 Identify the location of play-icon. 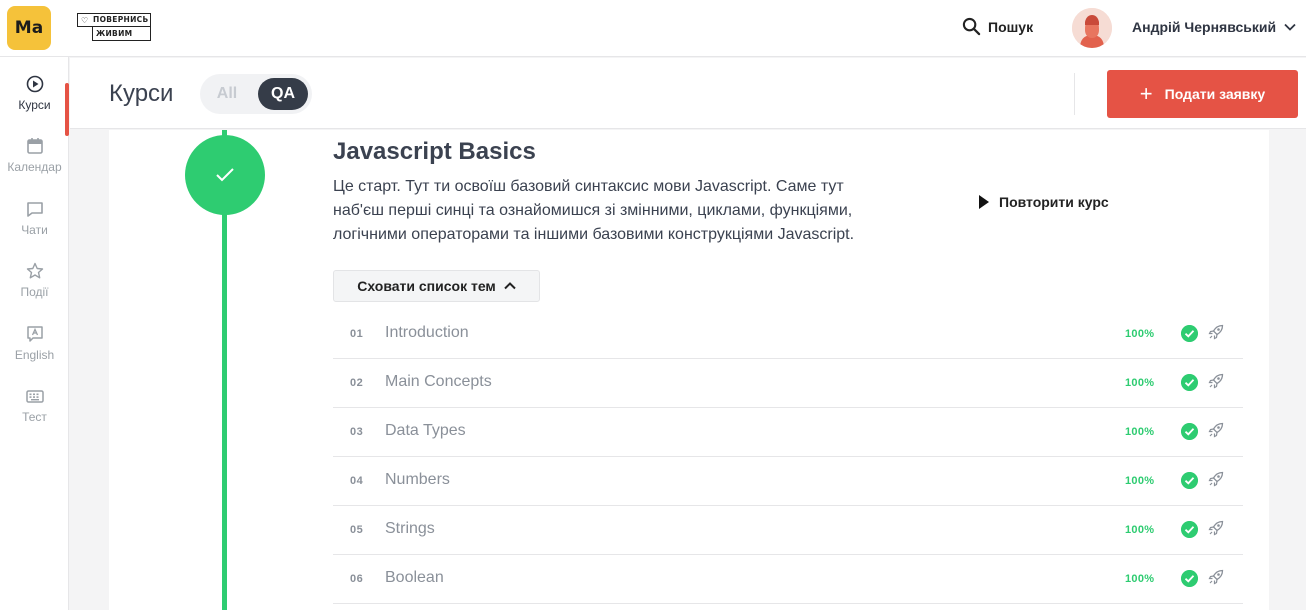
(984, 202).